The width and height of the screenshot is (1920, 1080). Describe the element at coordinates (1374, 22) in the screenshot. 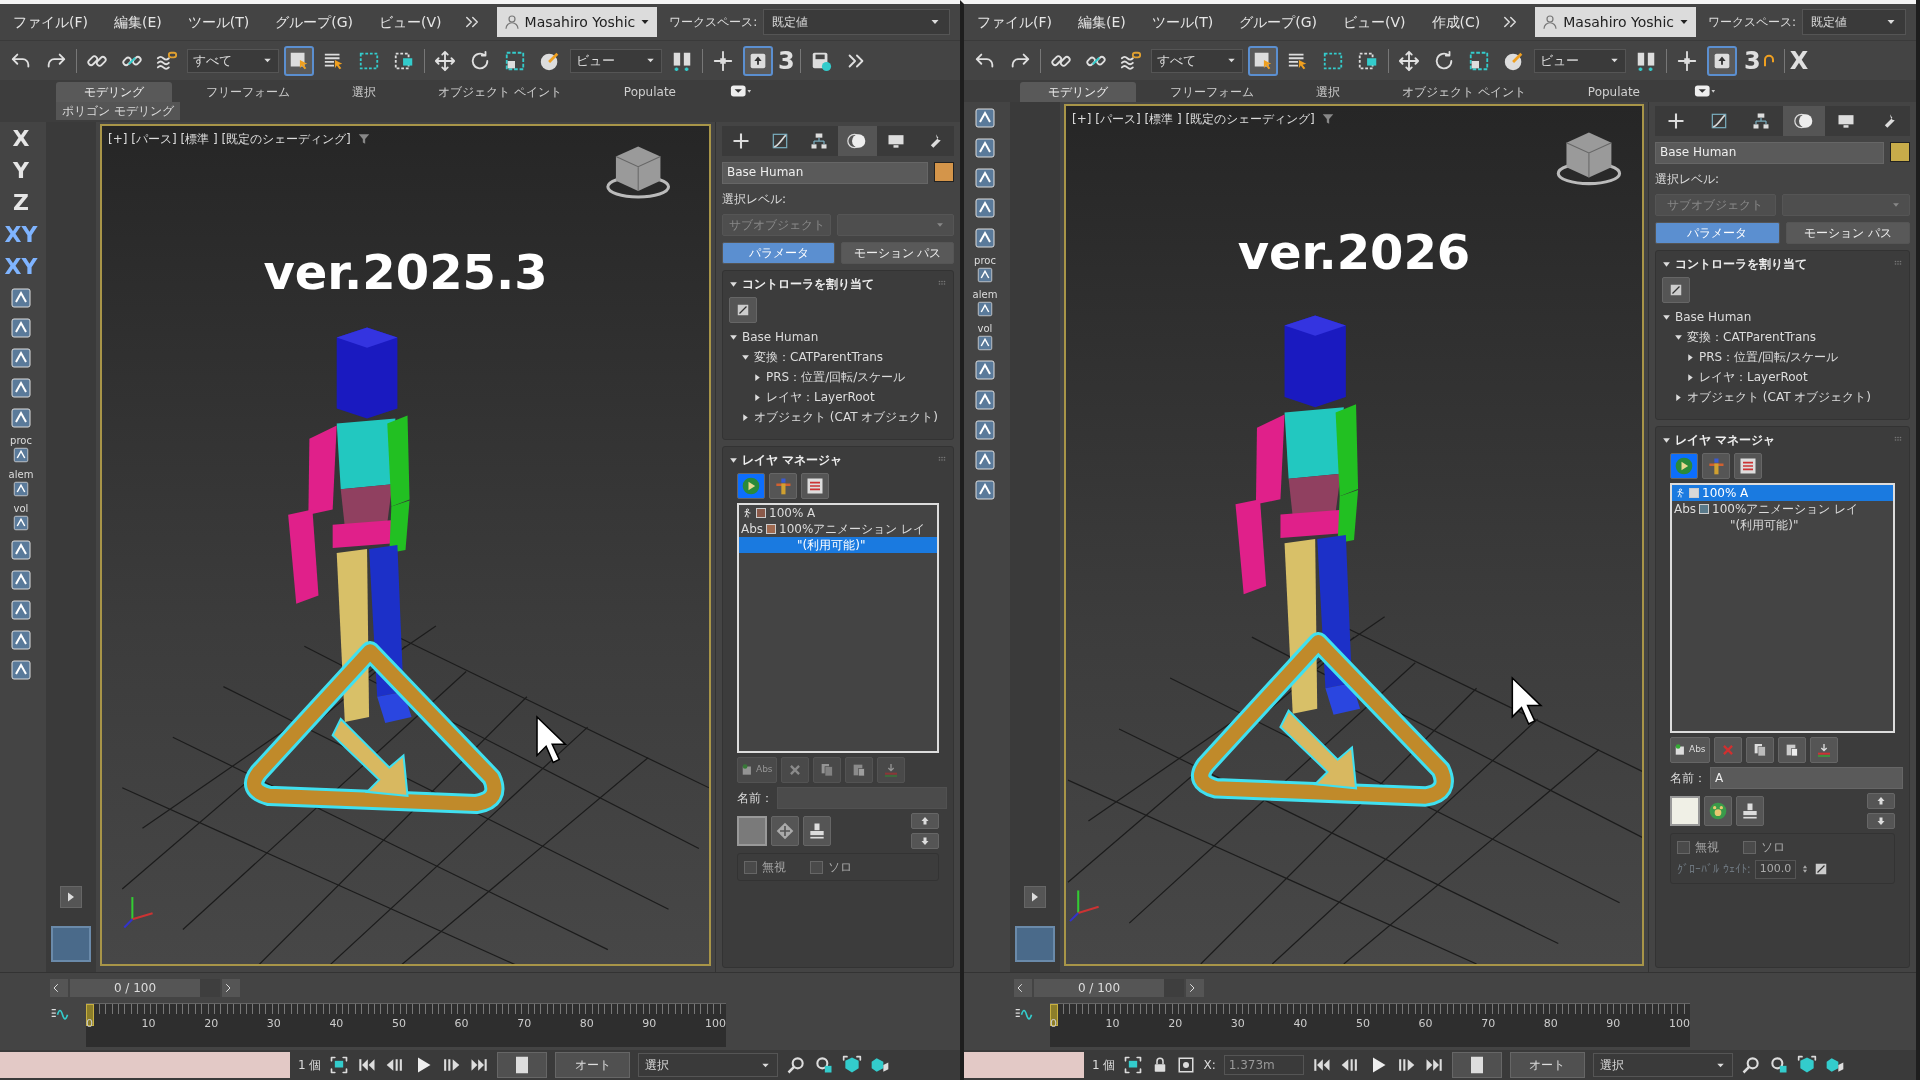

I see `menu-item: ビュー(V)` at that location.